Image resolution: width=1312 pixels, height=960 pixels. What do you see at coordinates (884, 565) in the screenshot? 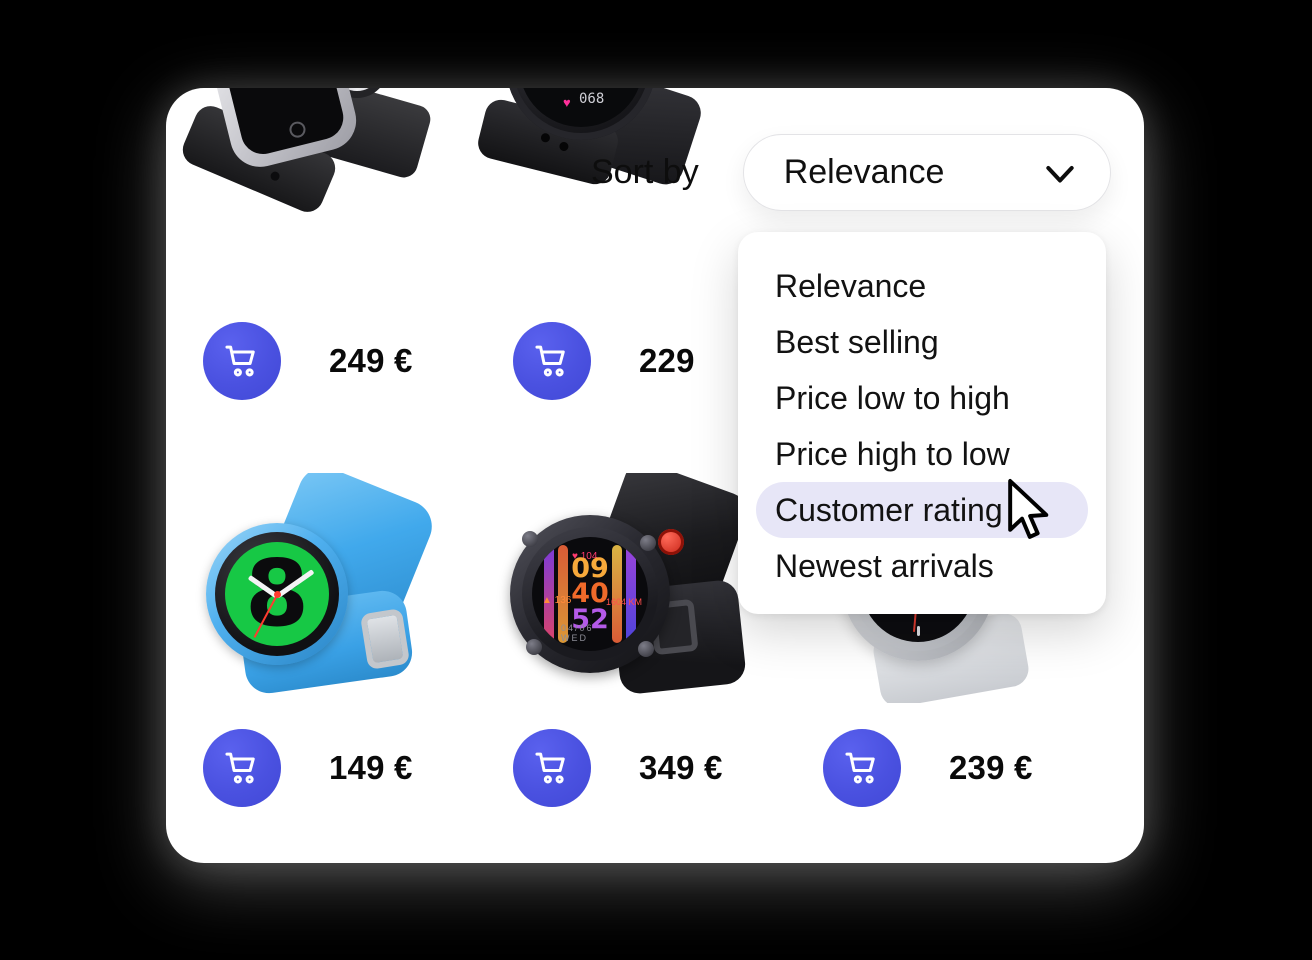
I see `menu-item-label: Newest arrivals` at bounding box center [884, 565].